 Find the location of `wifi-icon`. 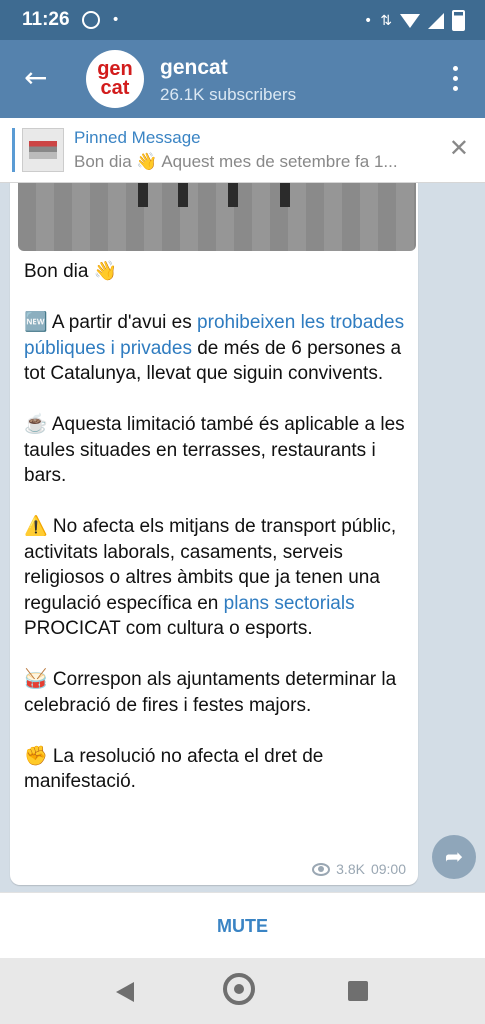

wifi-icon is located at coordinates (410, 20).